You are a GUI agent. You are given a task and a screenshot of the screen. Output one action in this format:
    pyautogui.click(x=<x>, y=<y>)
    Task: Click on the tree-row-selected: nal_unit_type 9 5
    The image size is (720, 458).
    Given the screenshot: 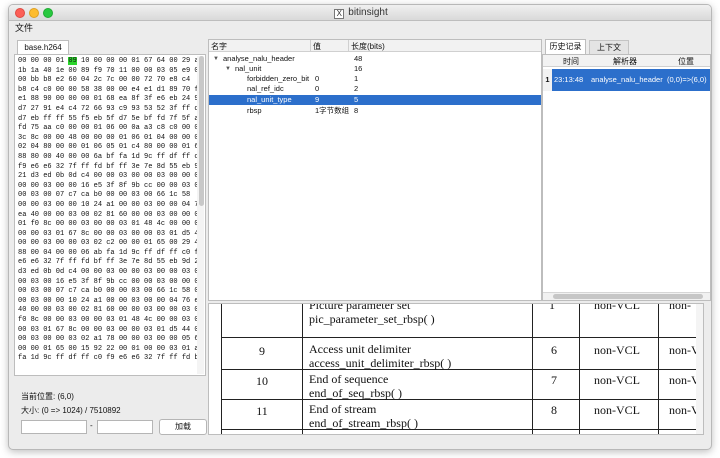 What is the action you would take?
    pyautogui.click(x=375, y=100)
    